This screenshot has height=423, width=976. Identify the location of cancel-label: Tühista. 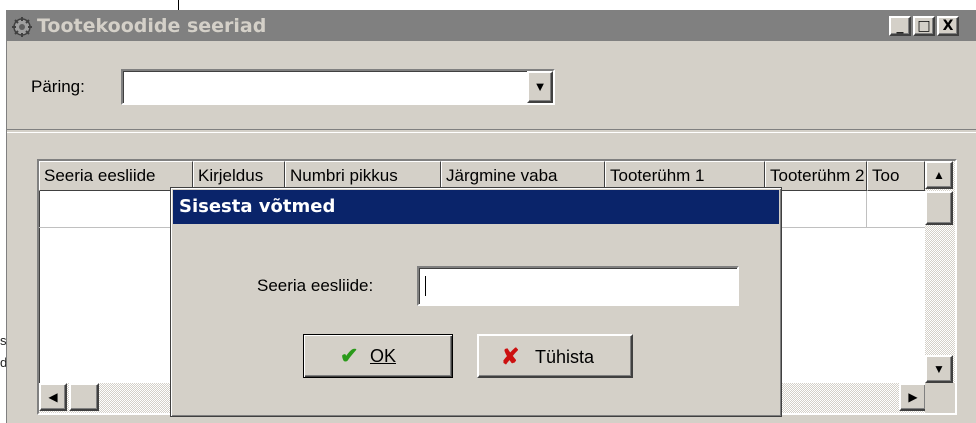
(565, 357).